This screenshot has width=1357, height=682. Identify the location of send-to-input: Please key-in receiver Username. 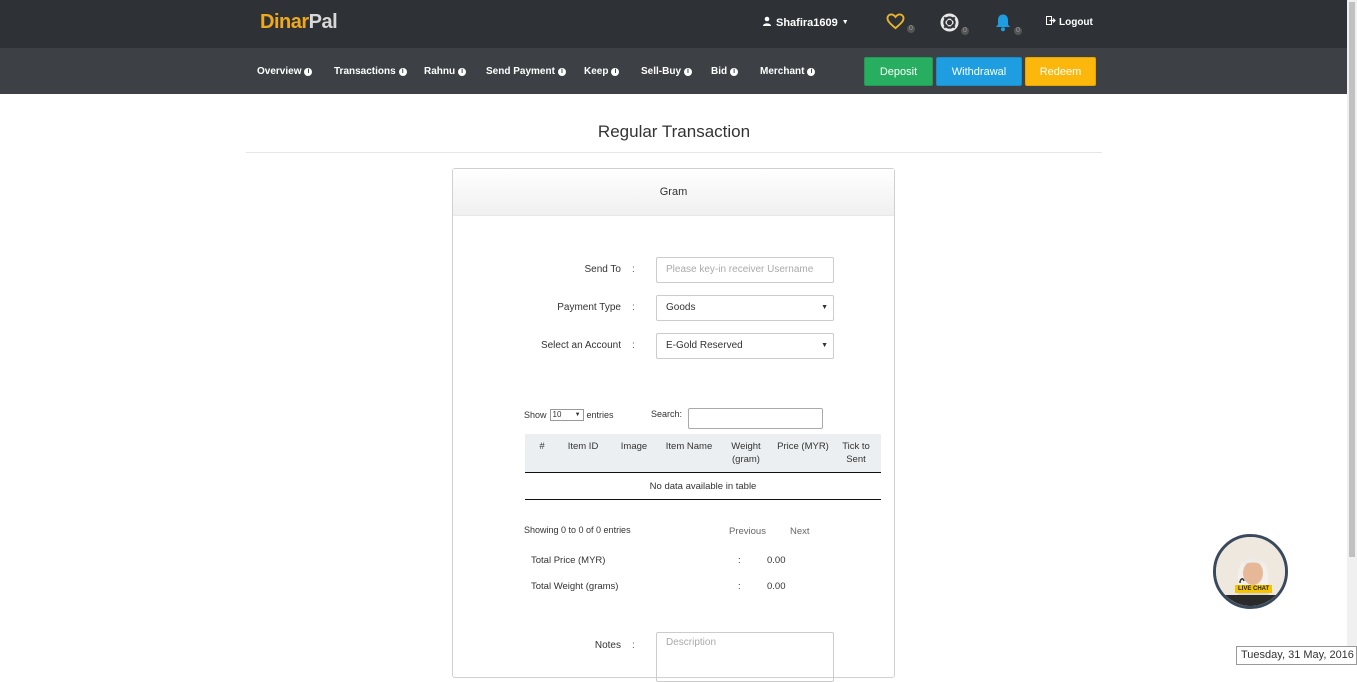
(745, 270).